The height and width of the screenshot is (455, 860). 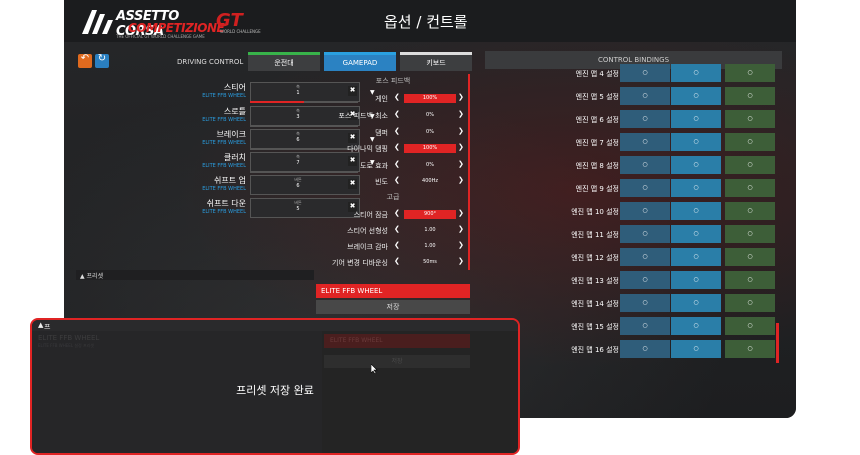 I want to click on setting-value: 0%, so click(x=430, y=132).